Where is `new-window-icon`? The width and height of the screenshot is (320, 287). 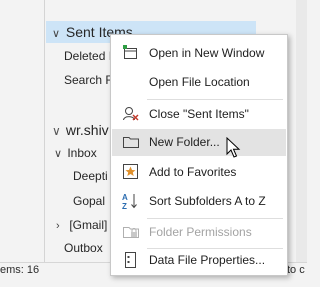 new-window-icon is located at coordinates (130, 52).